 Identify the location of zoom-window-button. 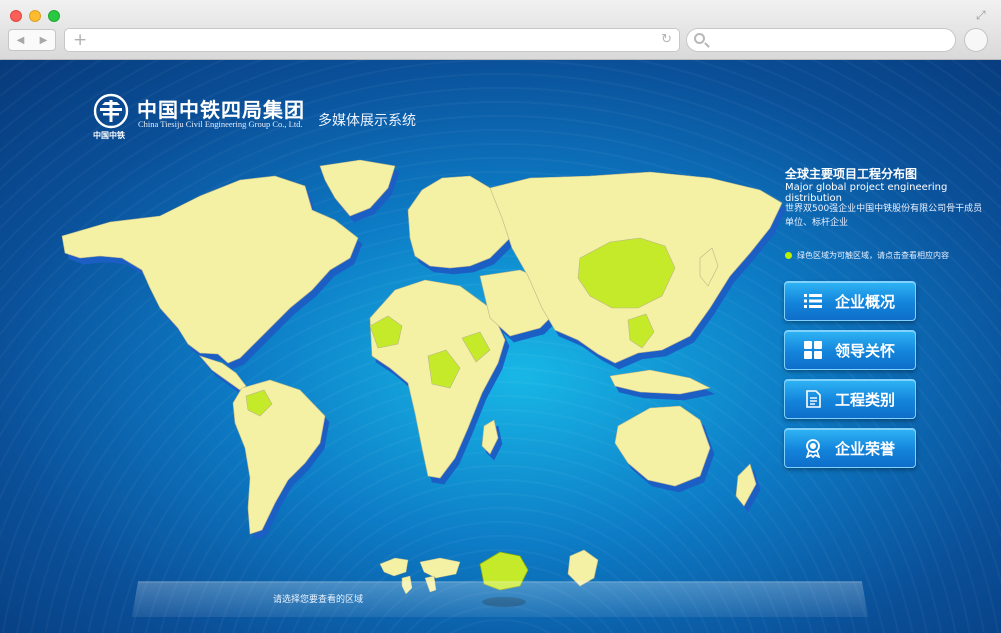
(54, 16).